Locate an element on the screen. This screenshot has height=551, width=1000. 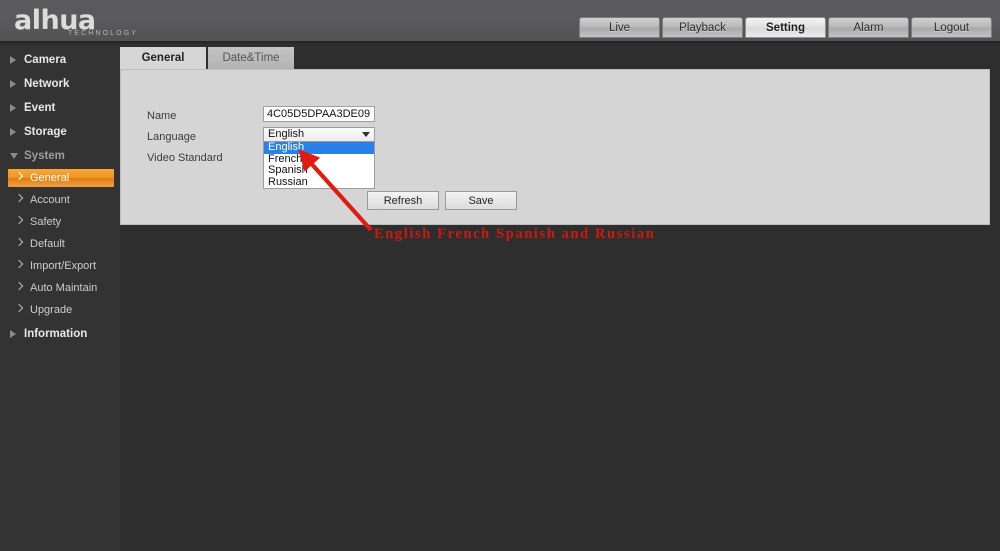
name-input is located at coordinates (319, 114).